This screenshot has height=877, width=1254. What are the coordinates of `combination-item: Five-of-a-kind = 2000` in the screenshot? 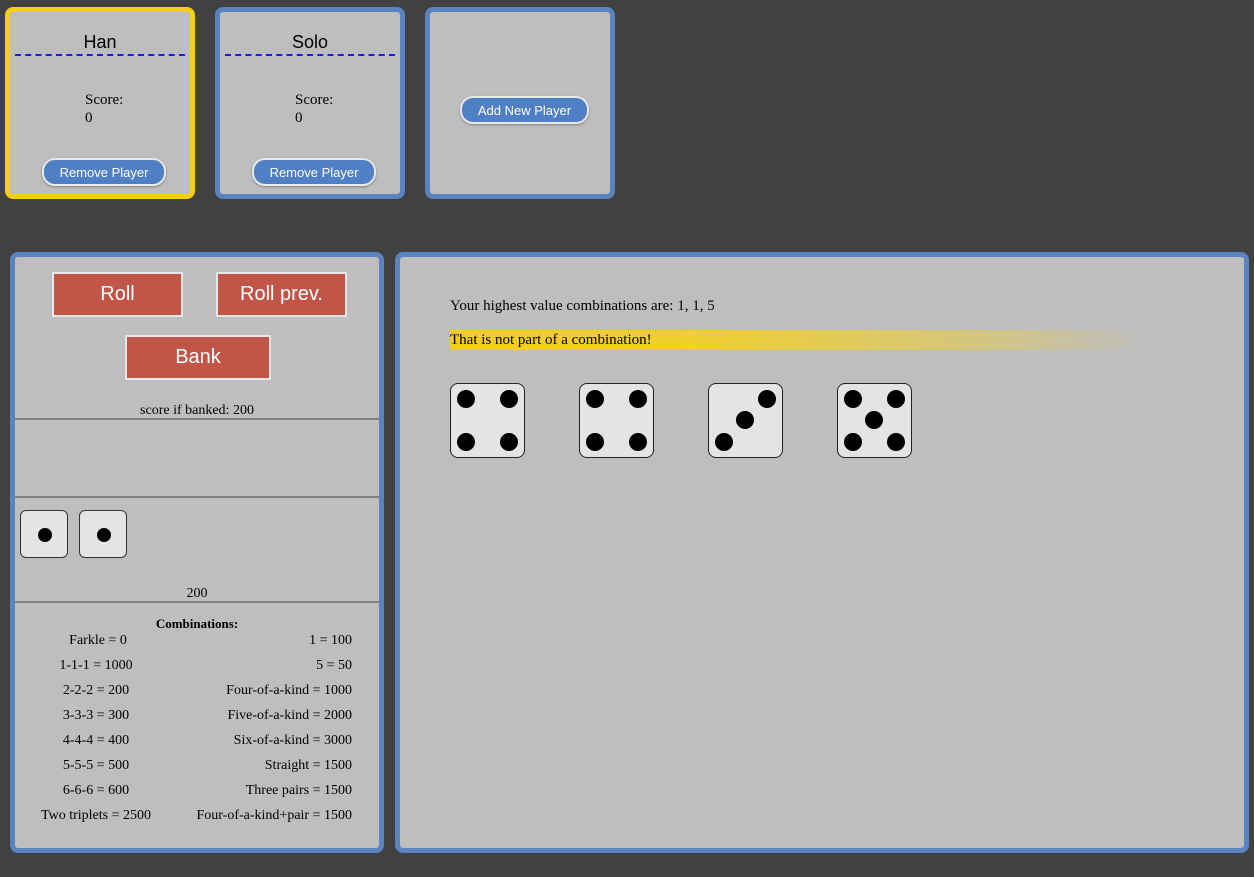 It's located at (289, 715).